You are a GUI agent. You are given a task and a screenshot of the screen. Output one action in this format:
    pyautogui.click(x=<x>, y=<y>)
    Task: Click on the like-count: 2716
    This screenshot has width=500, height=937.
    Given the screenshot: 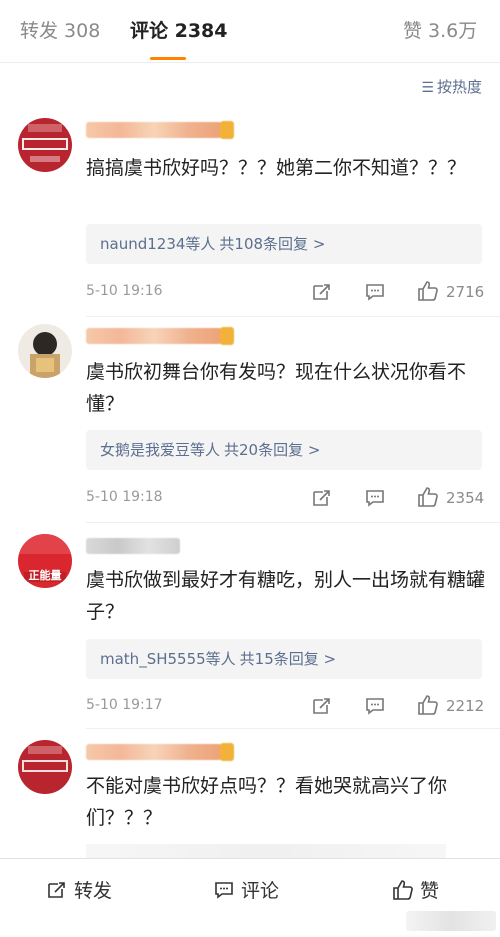 What is the action you would take?
    pyautogui.click(x=465, y=292)
    